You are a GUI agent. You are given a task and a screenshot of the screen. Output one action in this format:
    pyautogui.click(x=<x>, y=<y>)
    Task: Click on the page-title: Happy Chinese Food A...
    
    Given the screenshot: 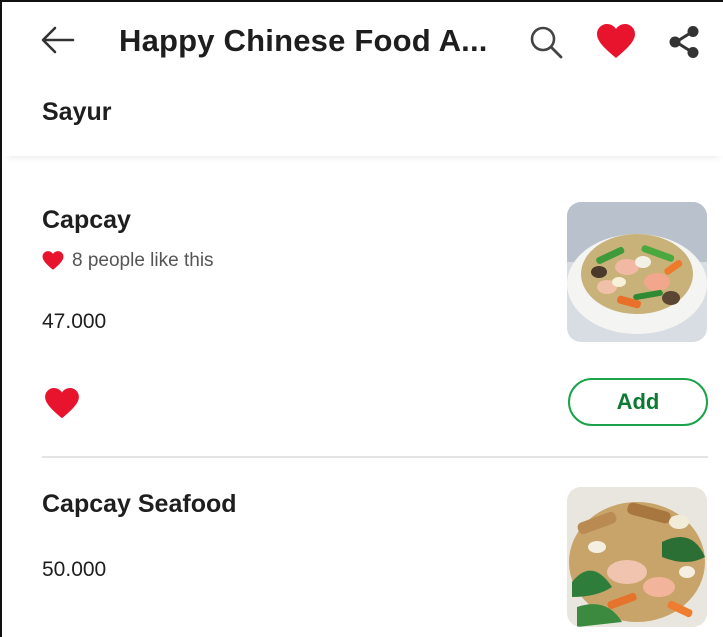 What is the action you would take?
    pyautogui.click(x=303, y=40)
    